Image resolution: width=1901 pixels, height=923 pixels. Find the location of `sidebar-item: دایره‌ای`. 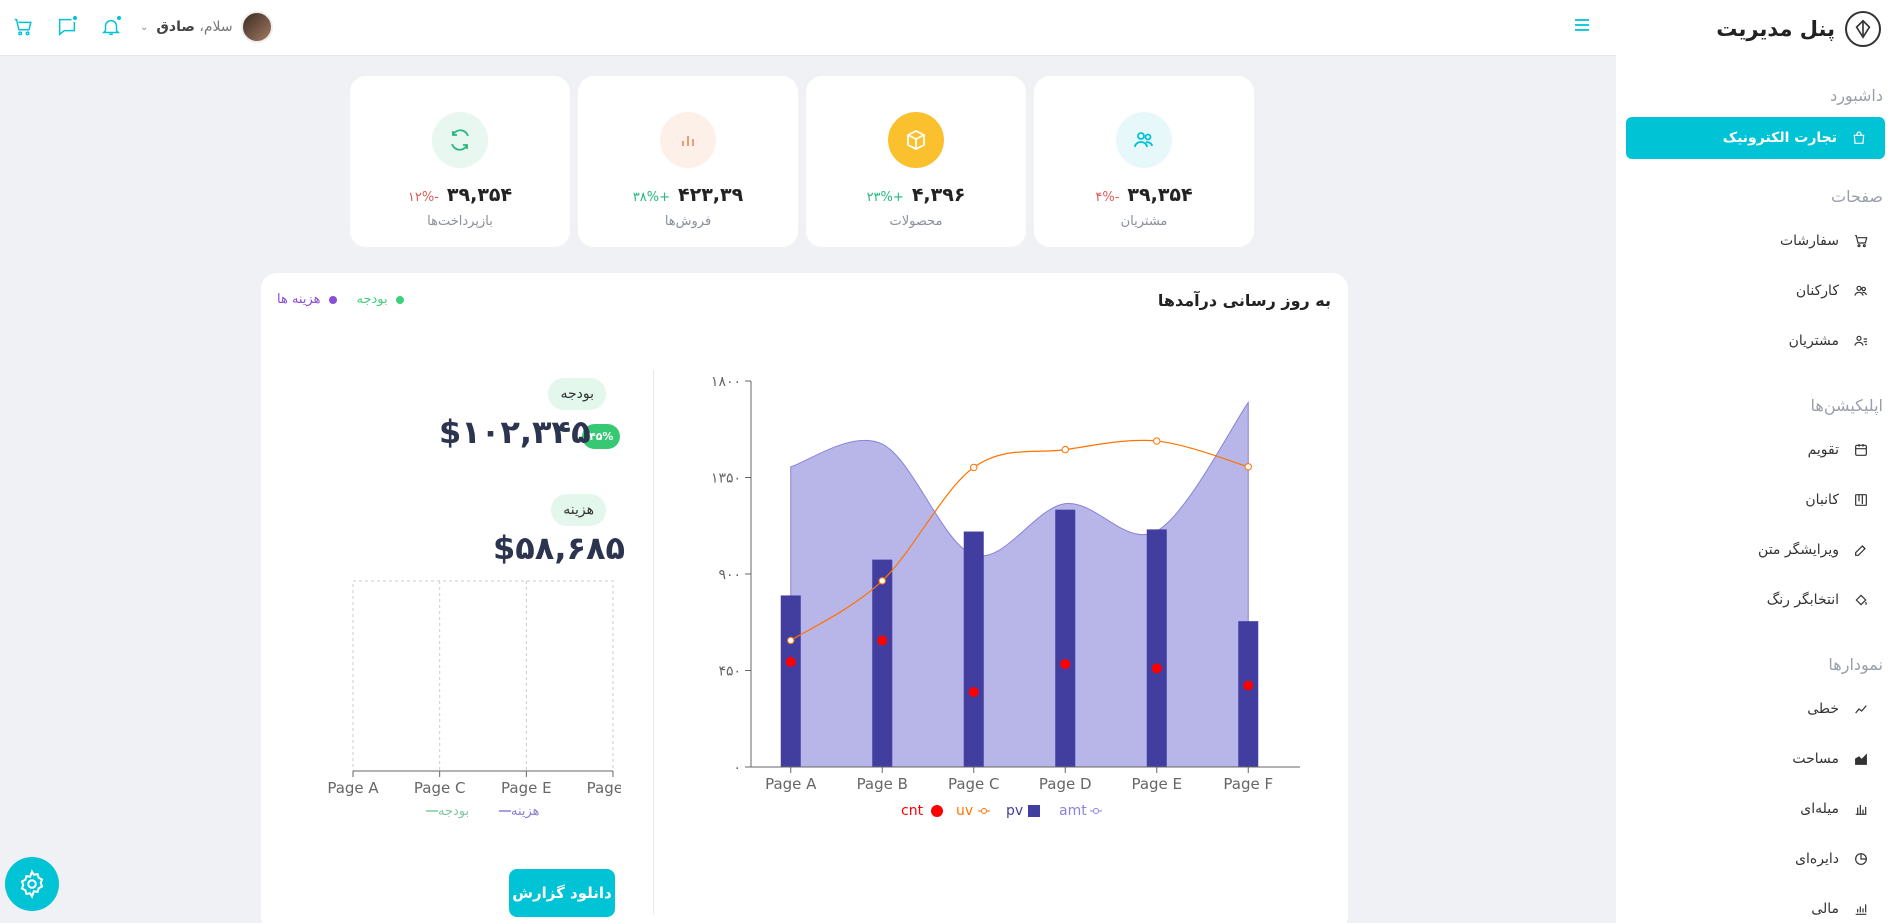

sidebar-item: دایره‌ای is located at coordinates (1758, 859).